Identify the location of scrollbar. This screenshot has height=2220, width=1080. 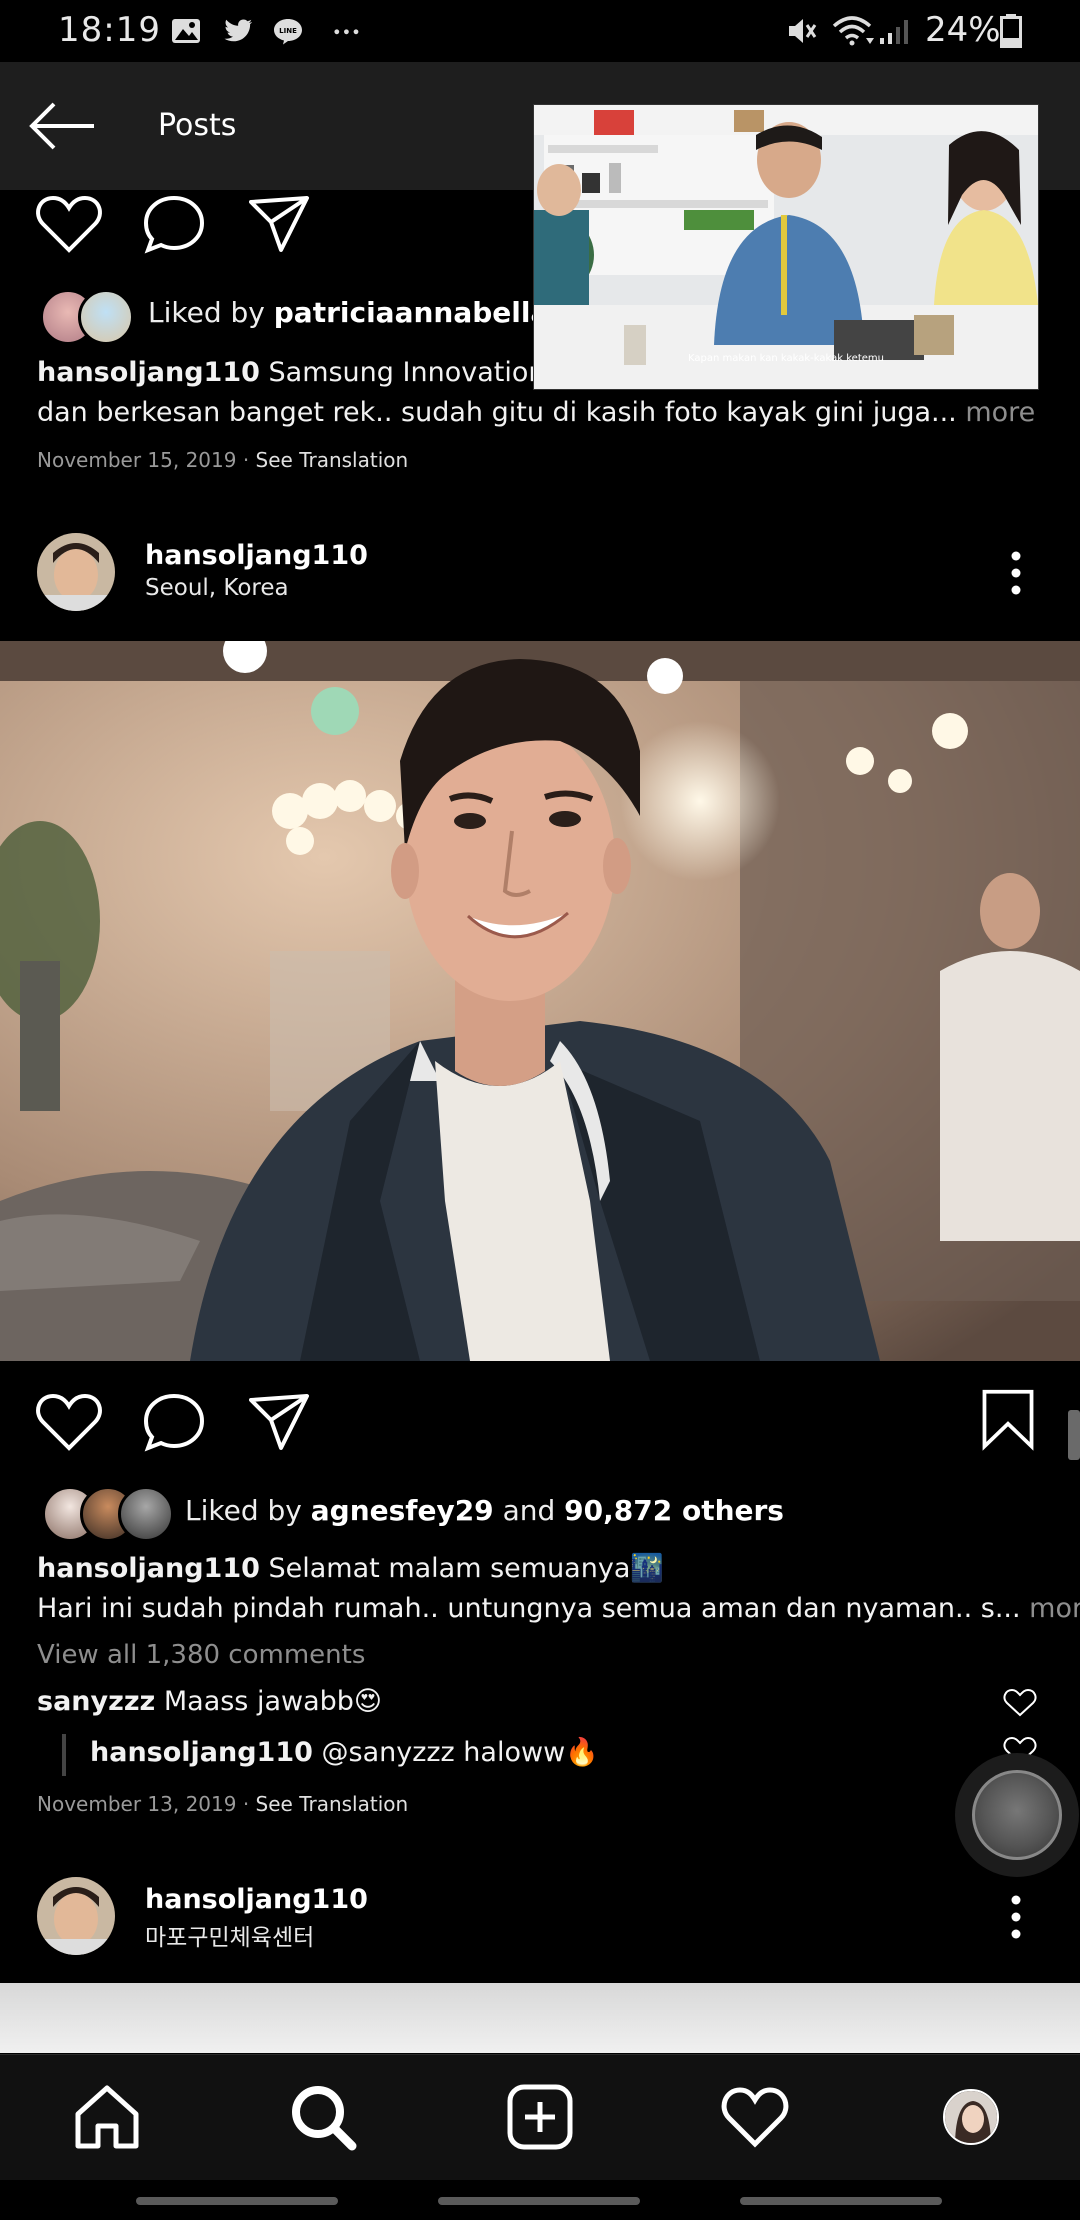
(1074, 1435).